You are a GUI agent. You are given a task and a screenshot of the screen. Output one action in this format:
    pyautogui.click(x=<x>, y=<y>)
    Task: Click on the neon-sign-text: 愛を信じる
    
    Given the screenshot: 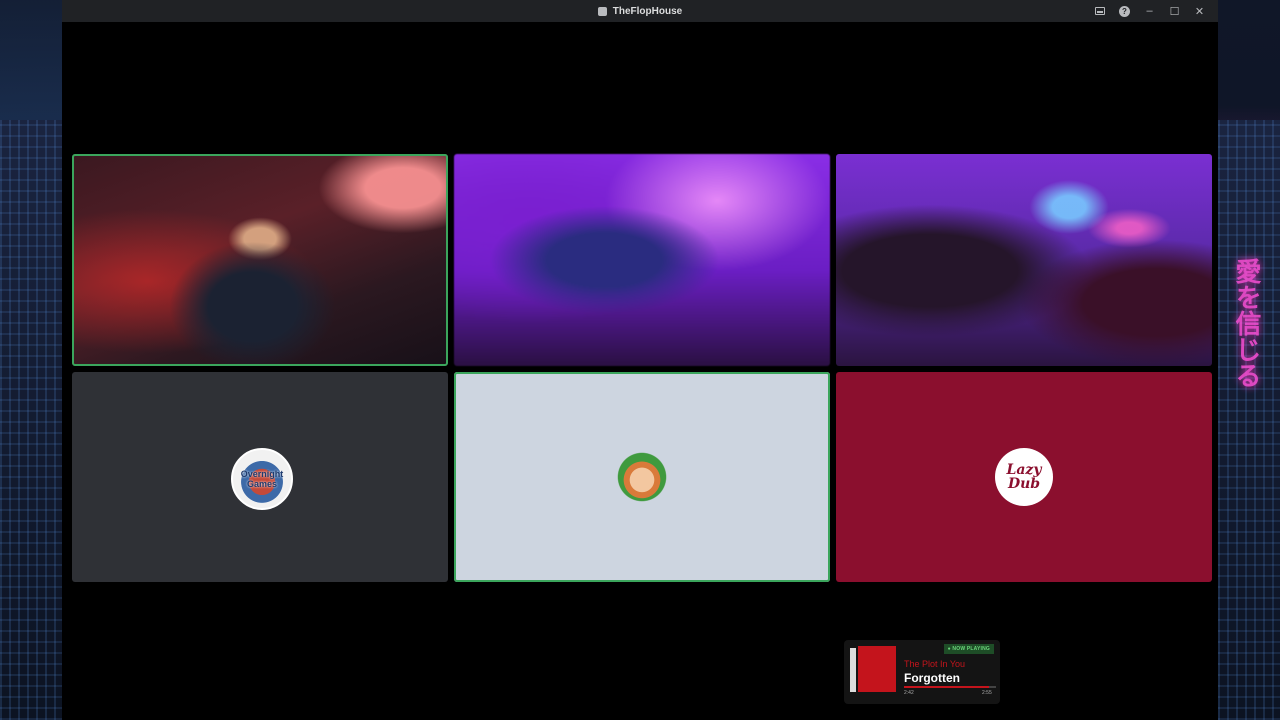 What is the action you would take?
    pyautogui.click(x=1247, y=323)
    